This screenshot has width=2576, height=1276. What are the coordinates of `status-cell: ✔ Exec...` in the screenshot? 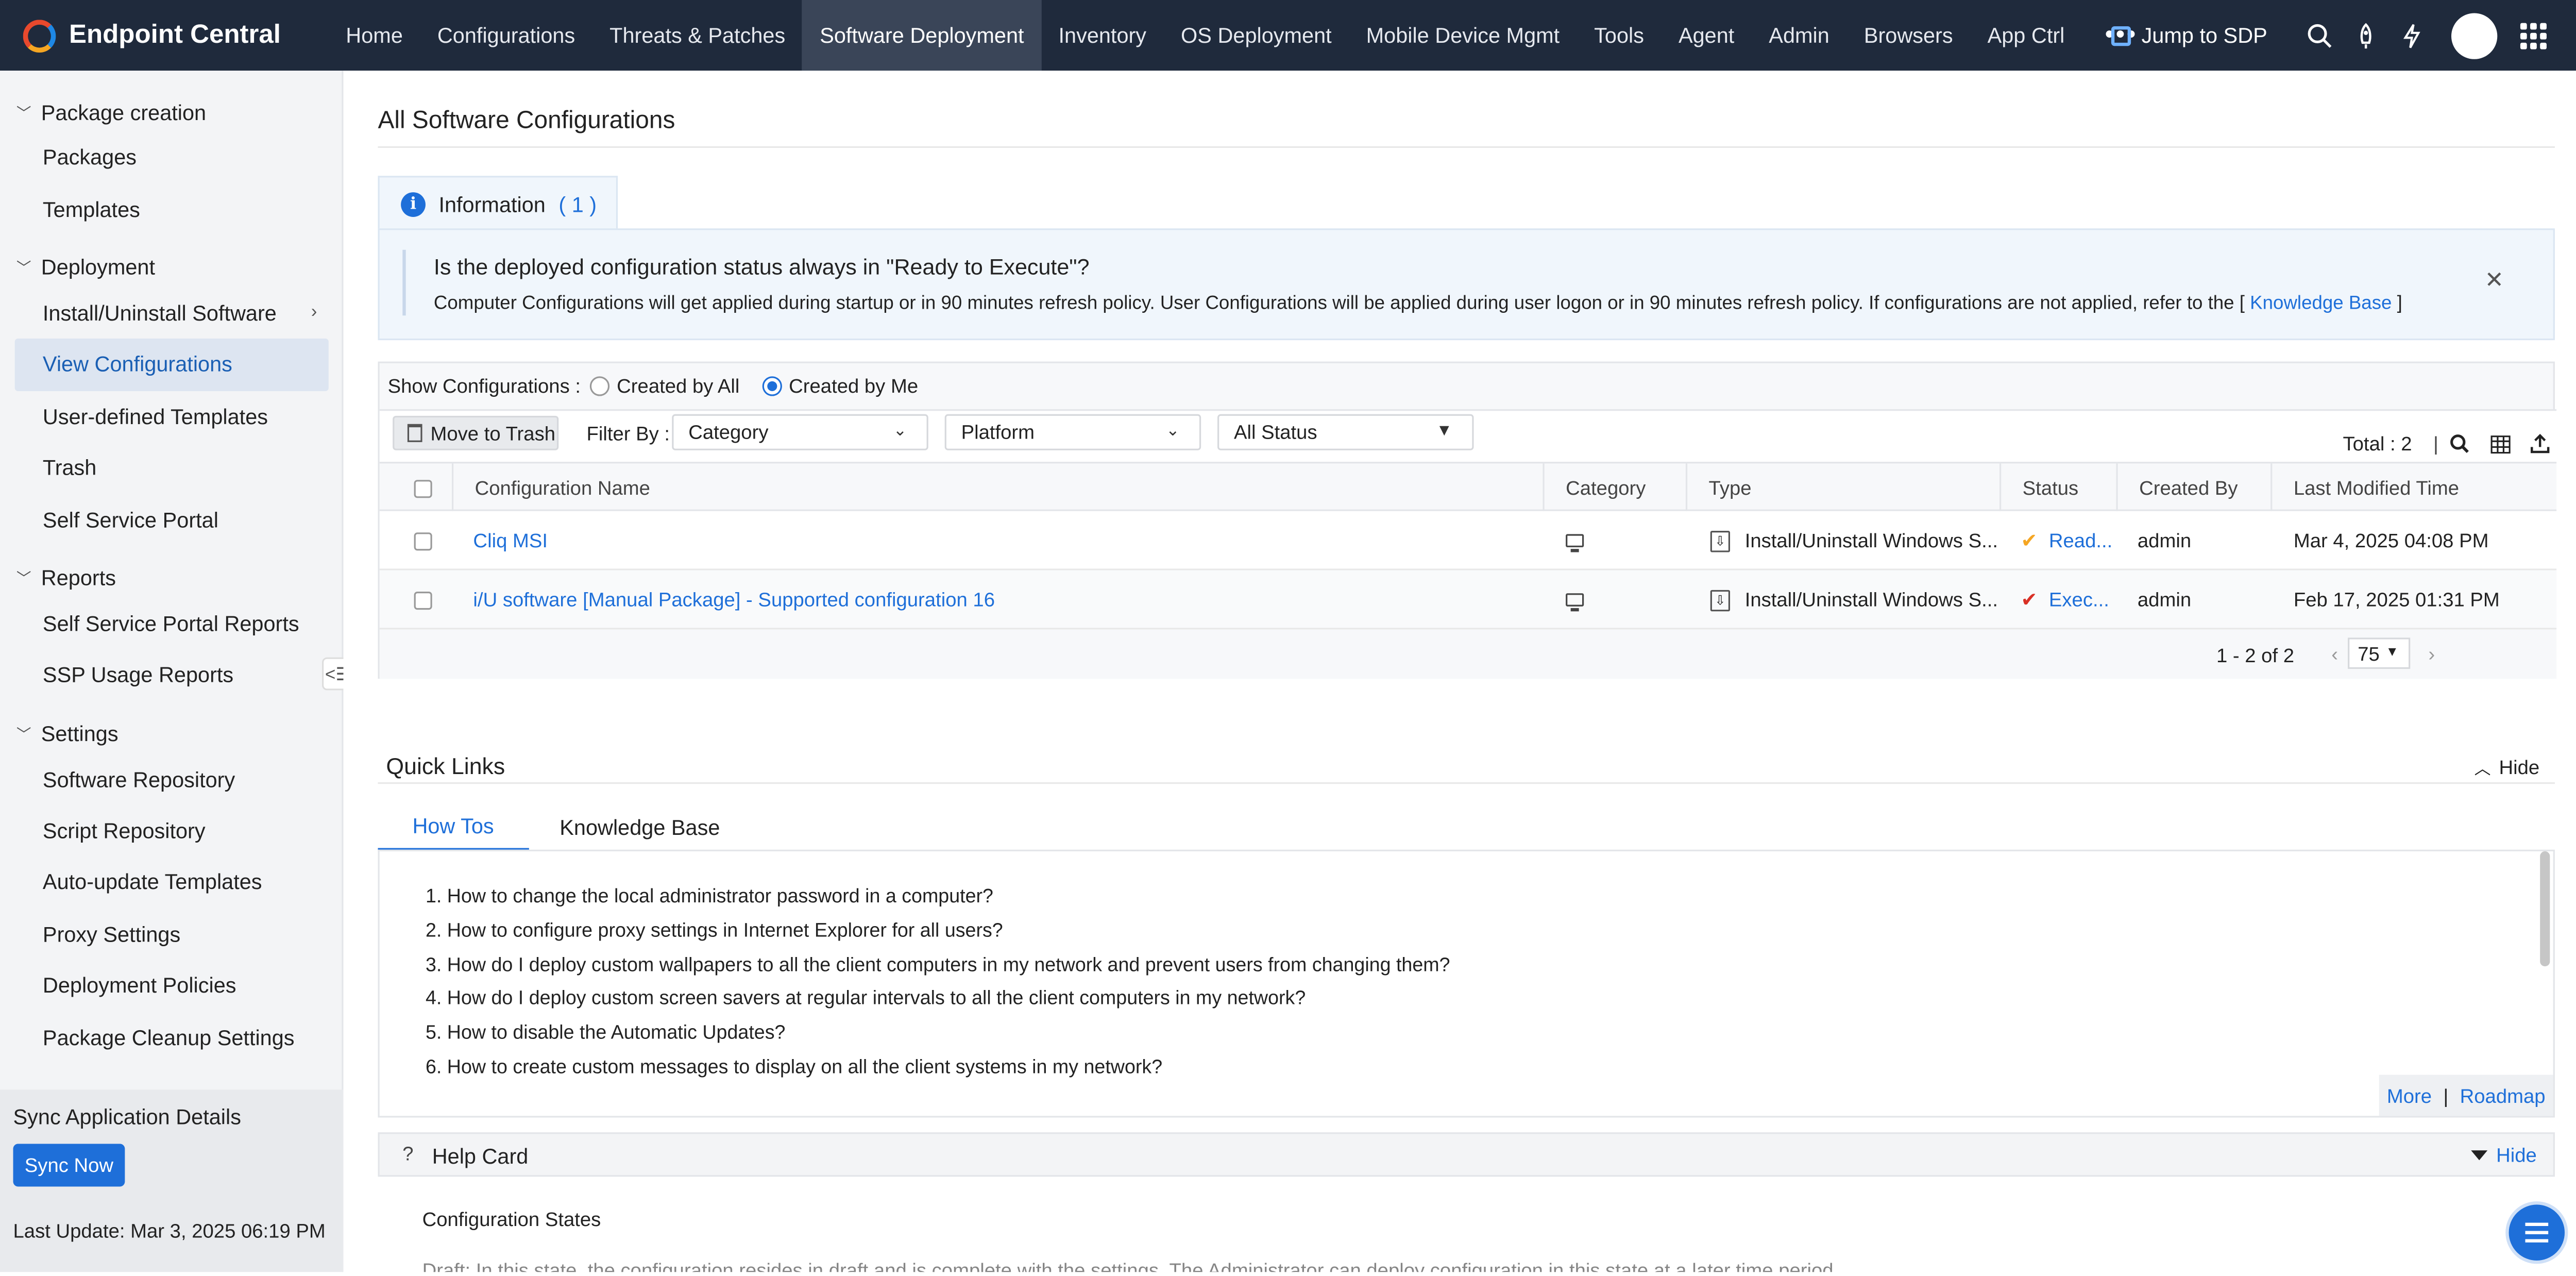 It's located at (2065, 600).